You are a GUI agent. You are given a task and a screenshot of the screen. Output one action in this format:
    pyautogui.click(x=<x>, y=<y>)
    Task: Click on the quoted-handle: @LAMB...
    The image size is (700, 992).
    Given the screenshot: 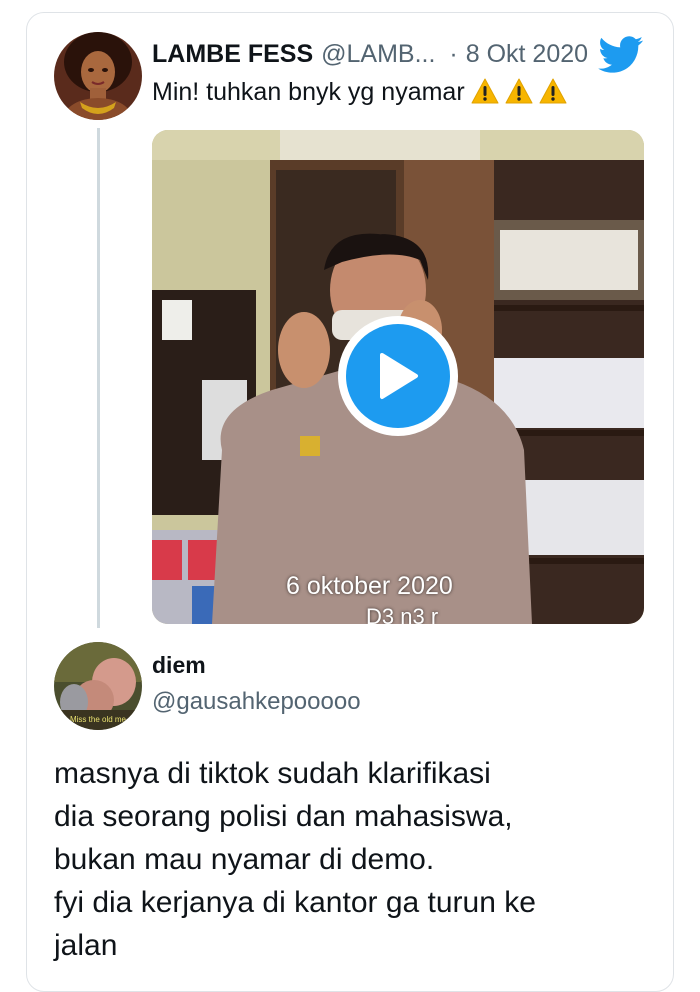 What is the action you would take?
    pyautogui.click(x=378, y=54)
    